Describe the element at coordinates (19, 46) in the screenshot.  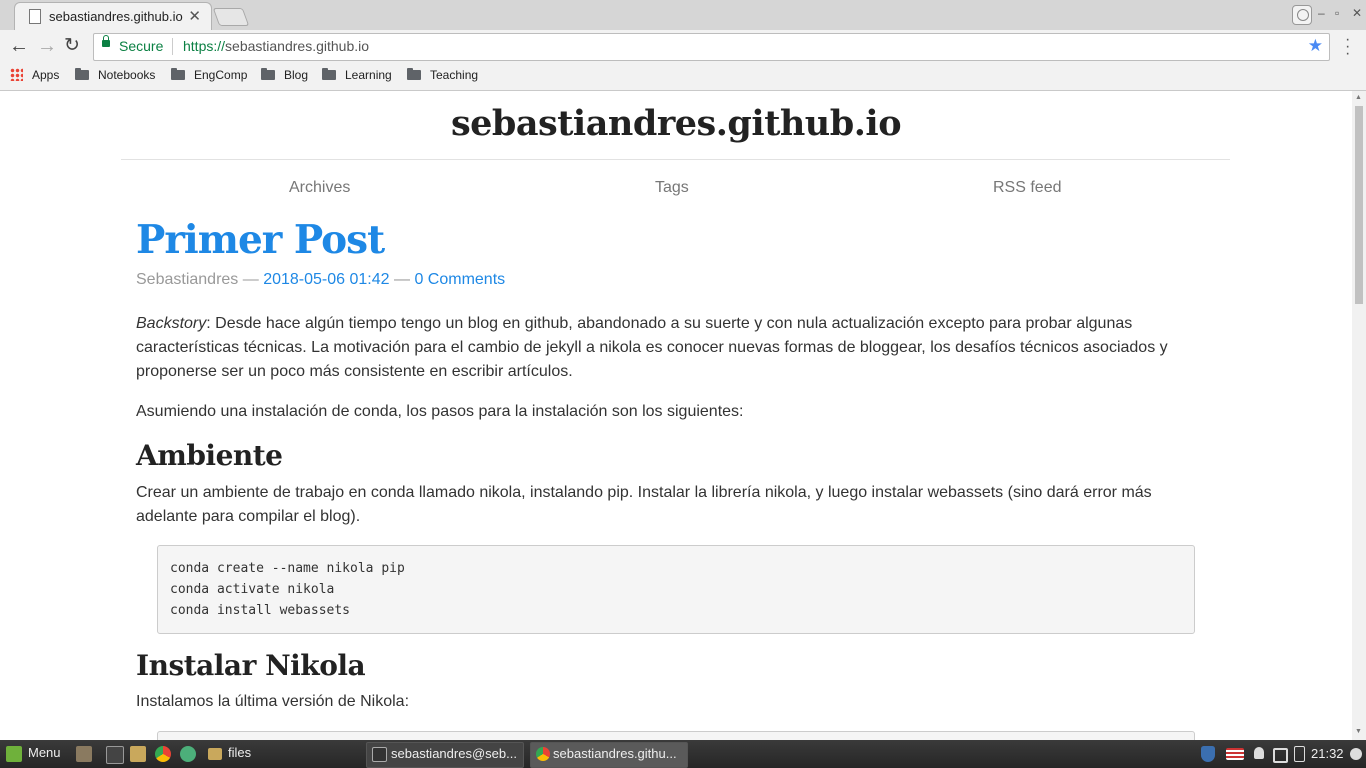
I see `back-icon: ←` at that location.